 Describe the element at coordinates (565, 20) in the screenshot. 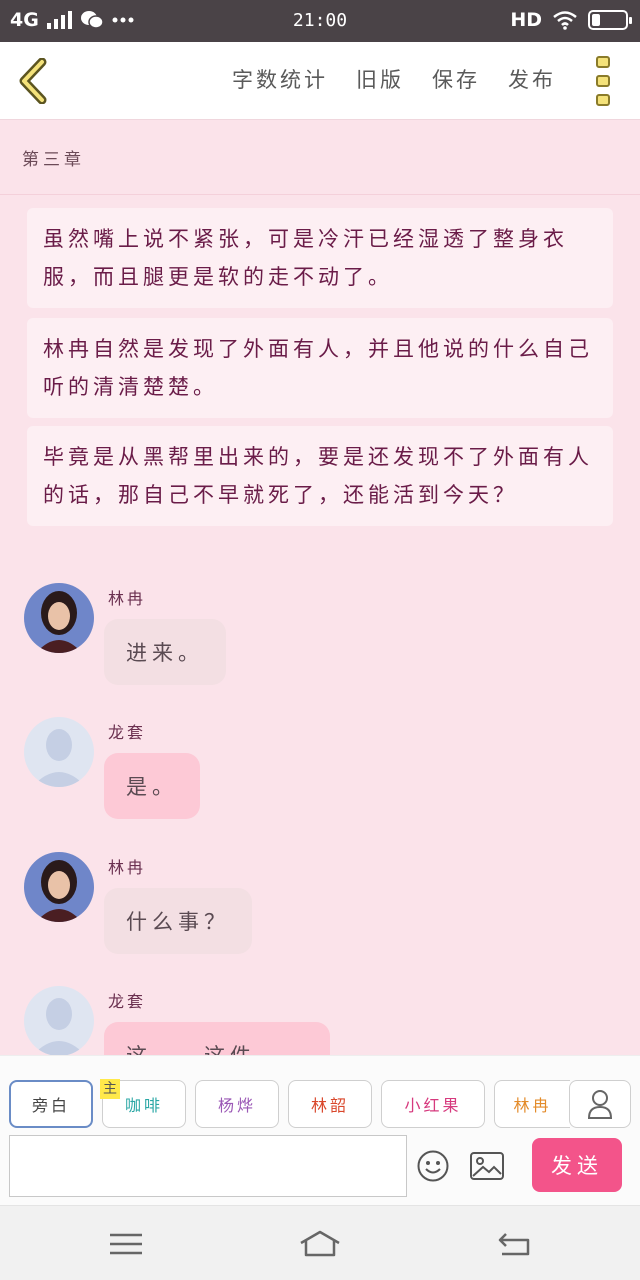

I see `wifi-icon` at that location.